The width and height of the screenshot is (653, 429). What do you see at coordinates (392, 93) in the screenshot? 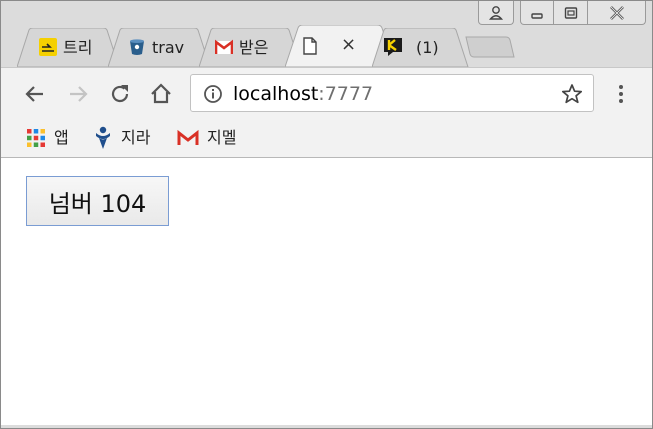
I see `address-bar: localhost:7777` at bounding box center [392, 93].